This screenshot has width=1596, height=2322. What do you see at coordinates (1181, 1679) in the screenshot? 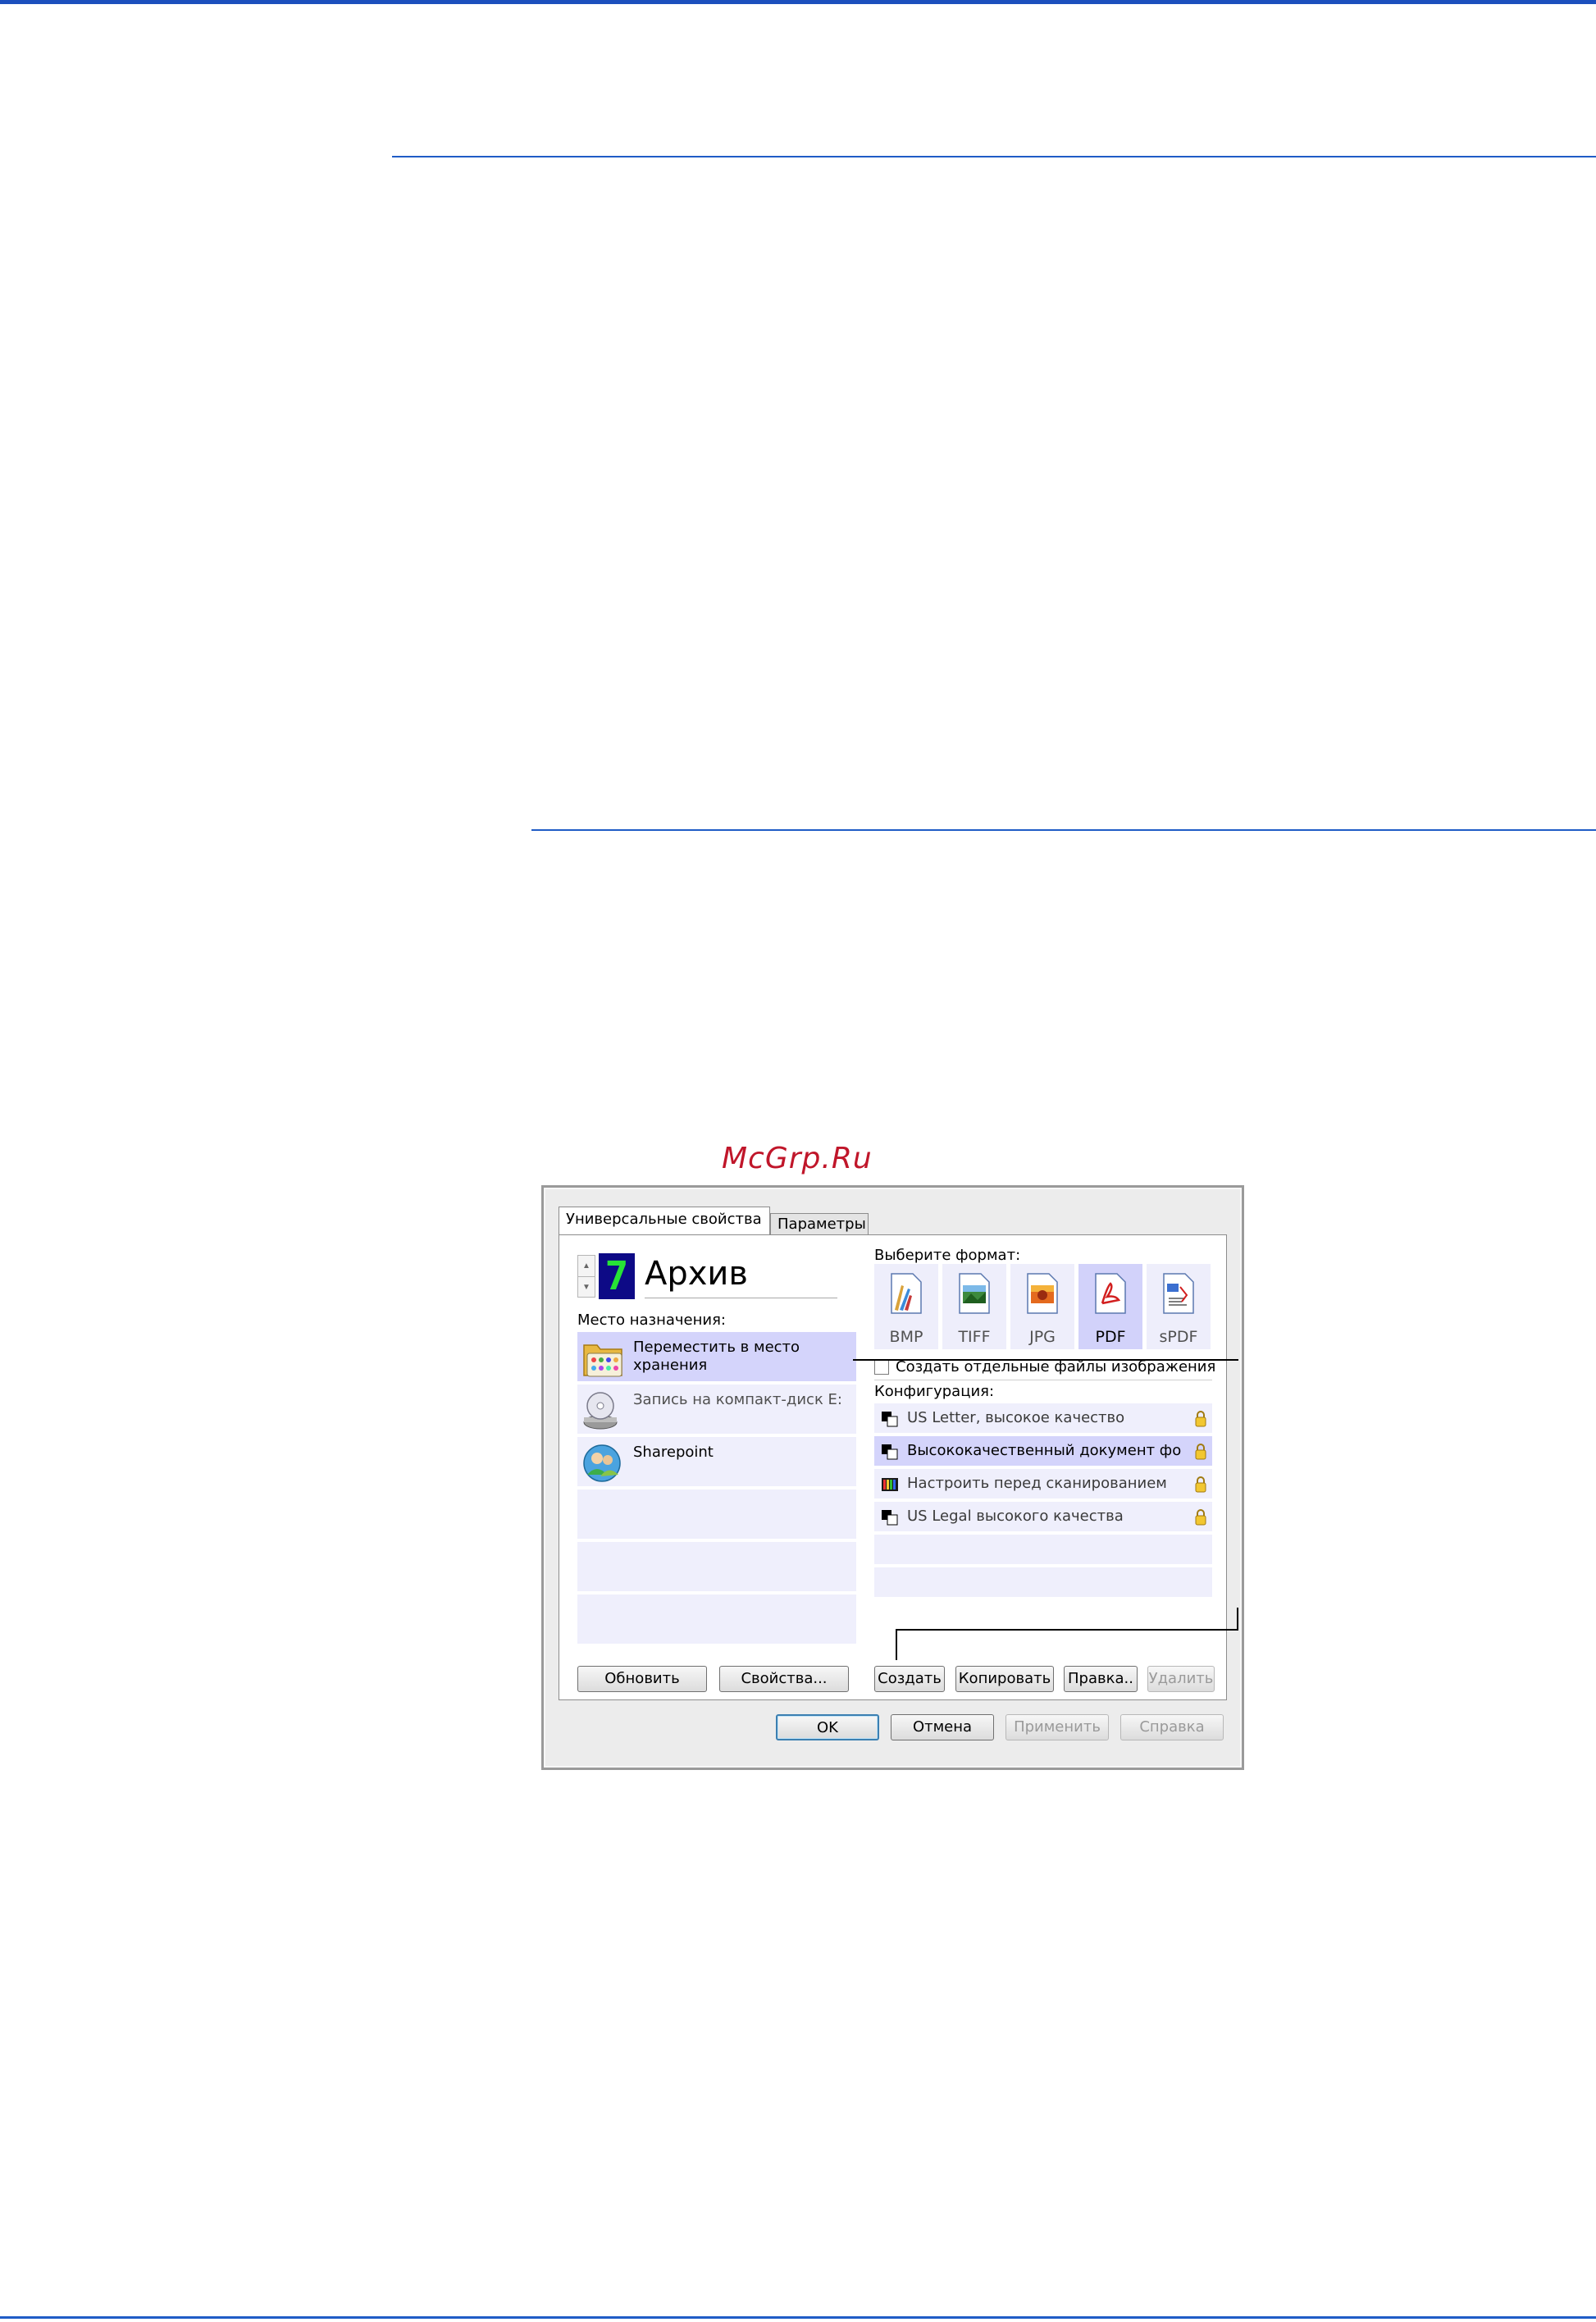
I see `delete-button: Удалить` at bounding box center [1181, 1679].